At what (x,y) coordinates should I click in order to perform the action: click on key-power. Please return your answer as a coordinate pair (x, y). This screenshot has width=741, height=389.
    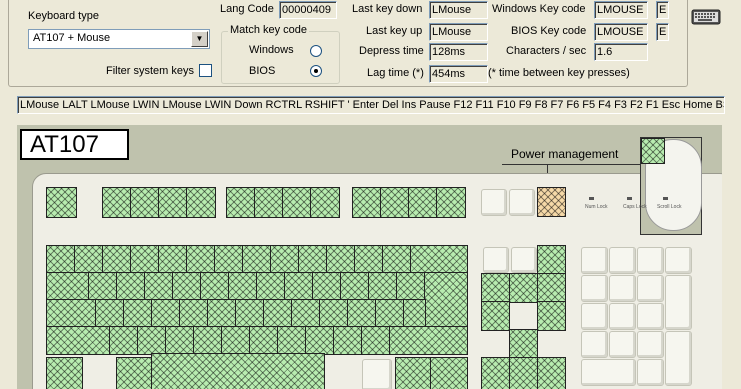
    Looking at the image, I should click on (551, 202).